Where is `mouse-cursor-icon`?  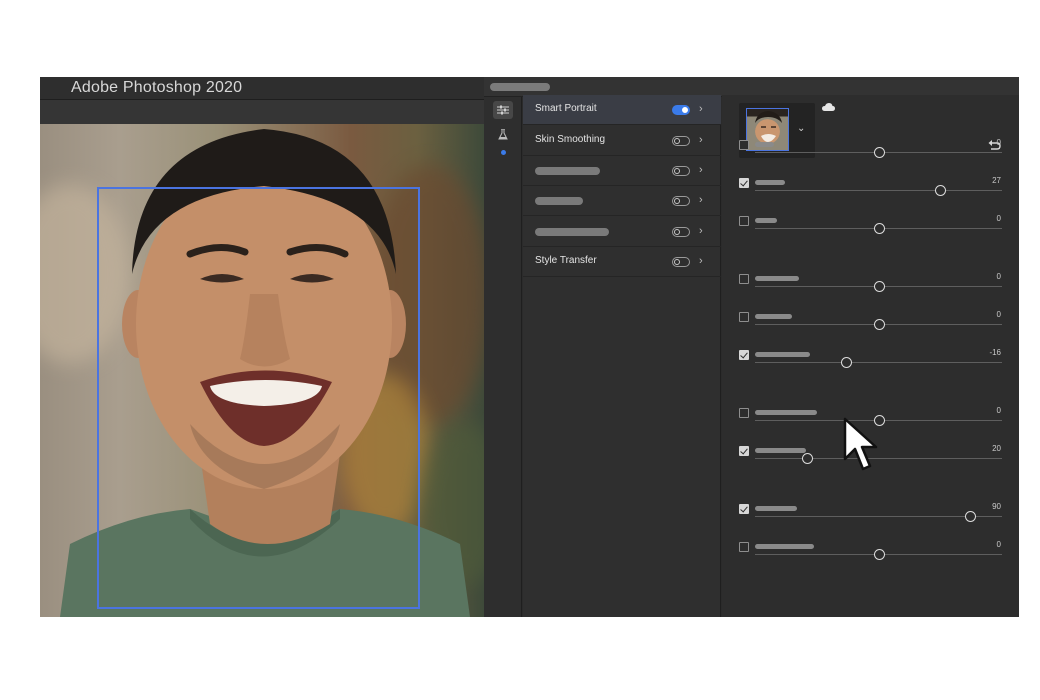 mouse-cursor-icon is located at coordinates (860, 444).